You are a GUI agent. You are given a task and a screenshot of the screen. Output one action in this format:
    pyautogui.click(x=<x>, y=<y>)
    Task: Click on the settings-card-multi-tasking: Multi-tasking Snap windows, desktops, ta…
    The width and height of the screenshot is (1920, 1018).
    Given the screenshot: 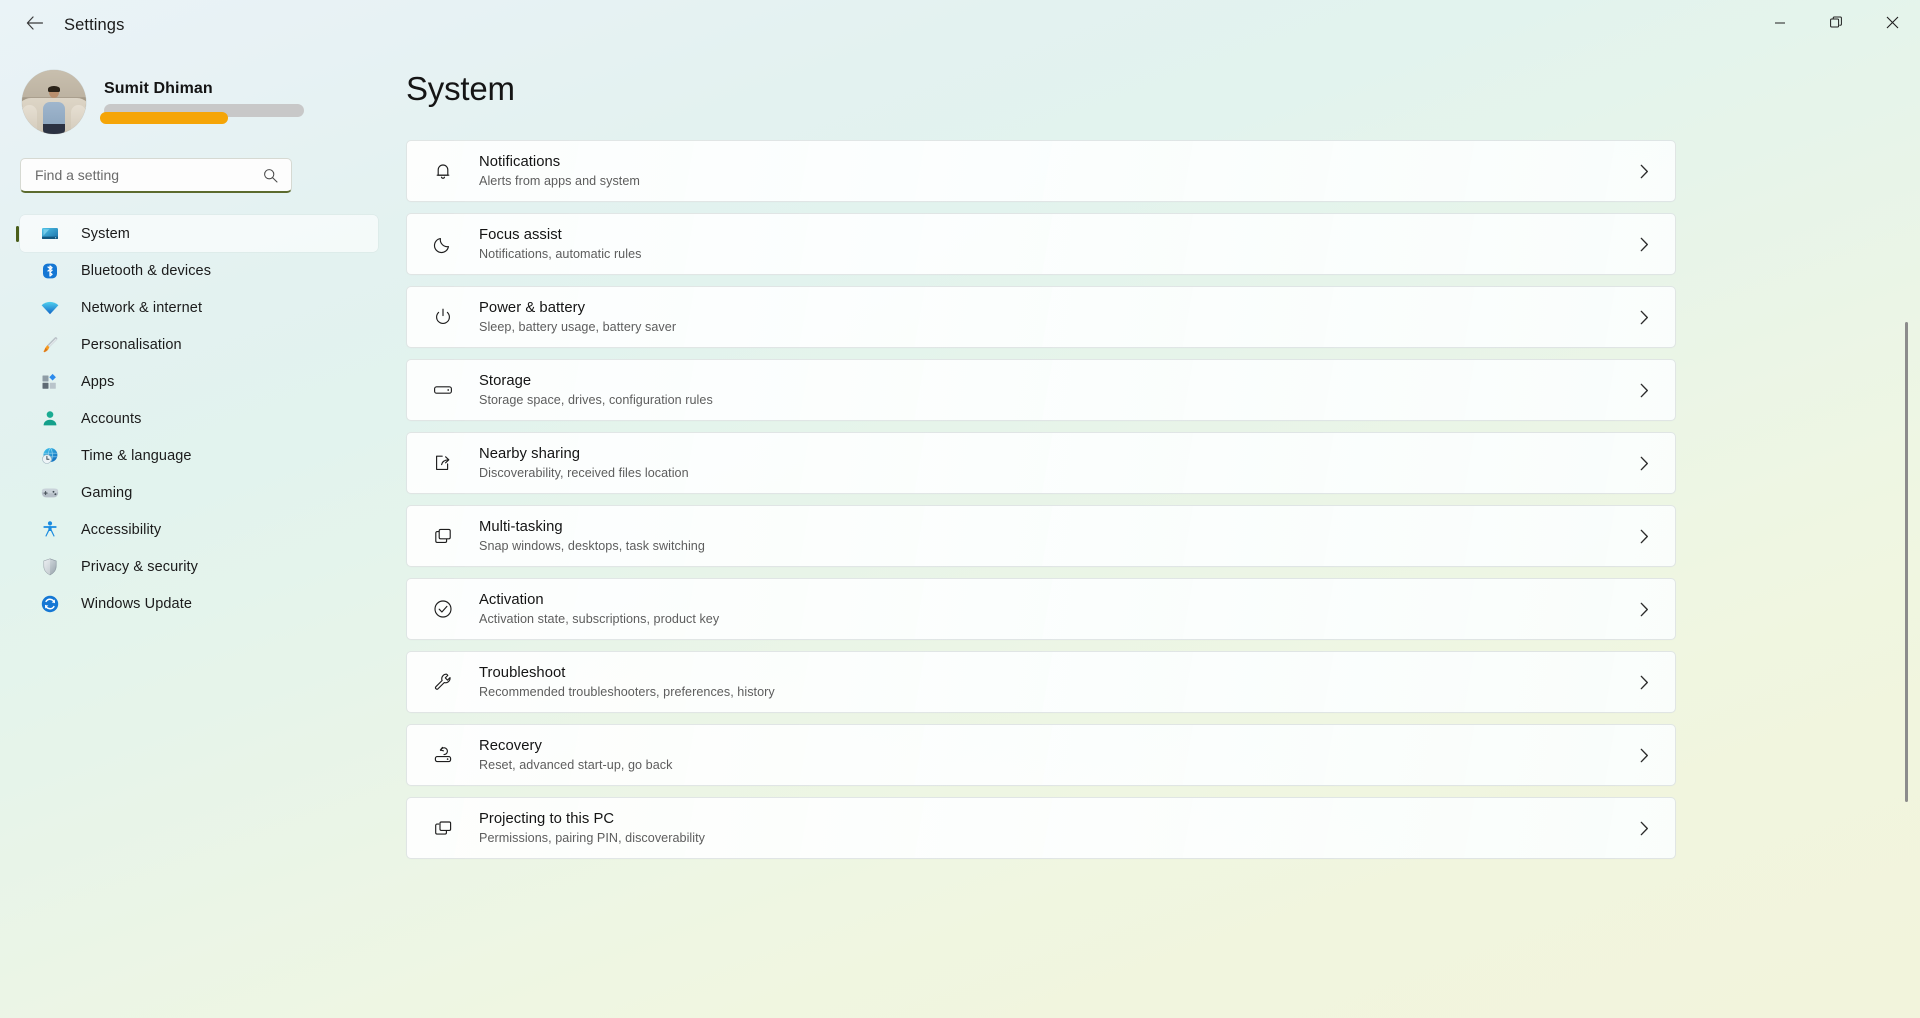 What is the action you would take?
    pyautogui.click(x=1041, y=536)
    